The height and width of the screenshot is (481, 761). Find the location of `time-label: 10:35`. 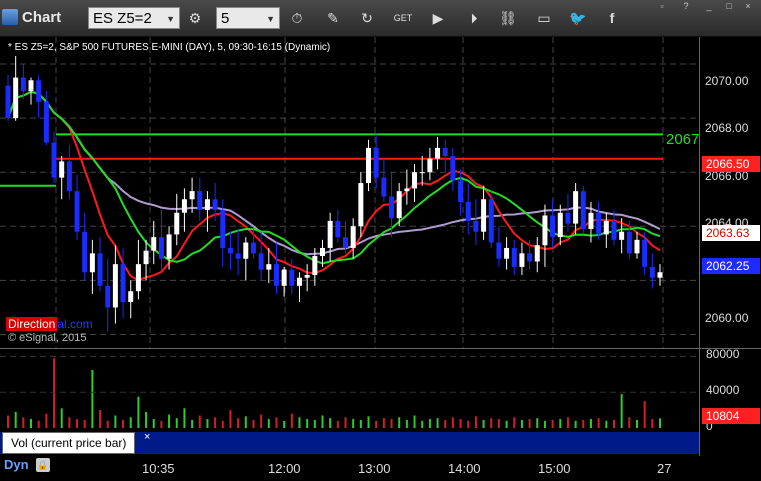

time-label: 10:35 is located at coordinates (158, 468).